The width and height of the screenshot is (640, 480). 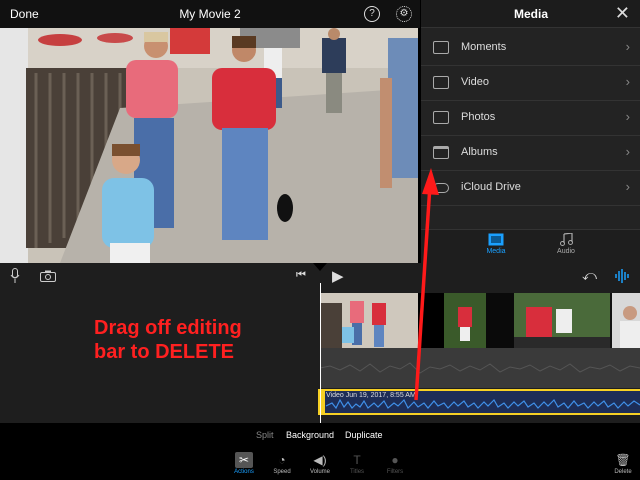 I want to click on albums-icon, so click(x=441, y=152).